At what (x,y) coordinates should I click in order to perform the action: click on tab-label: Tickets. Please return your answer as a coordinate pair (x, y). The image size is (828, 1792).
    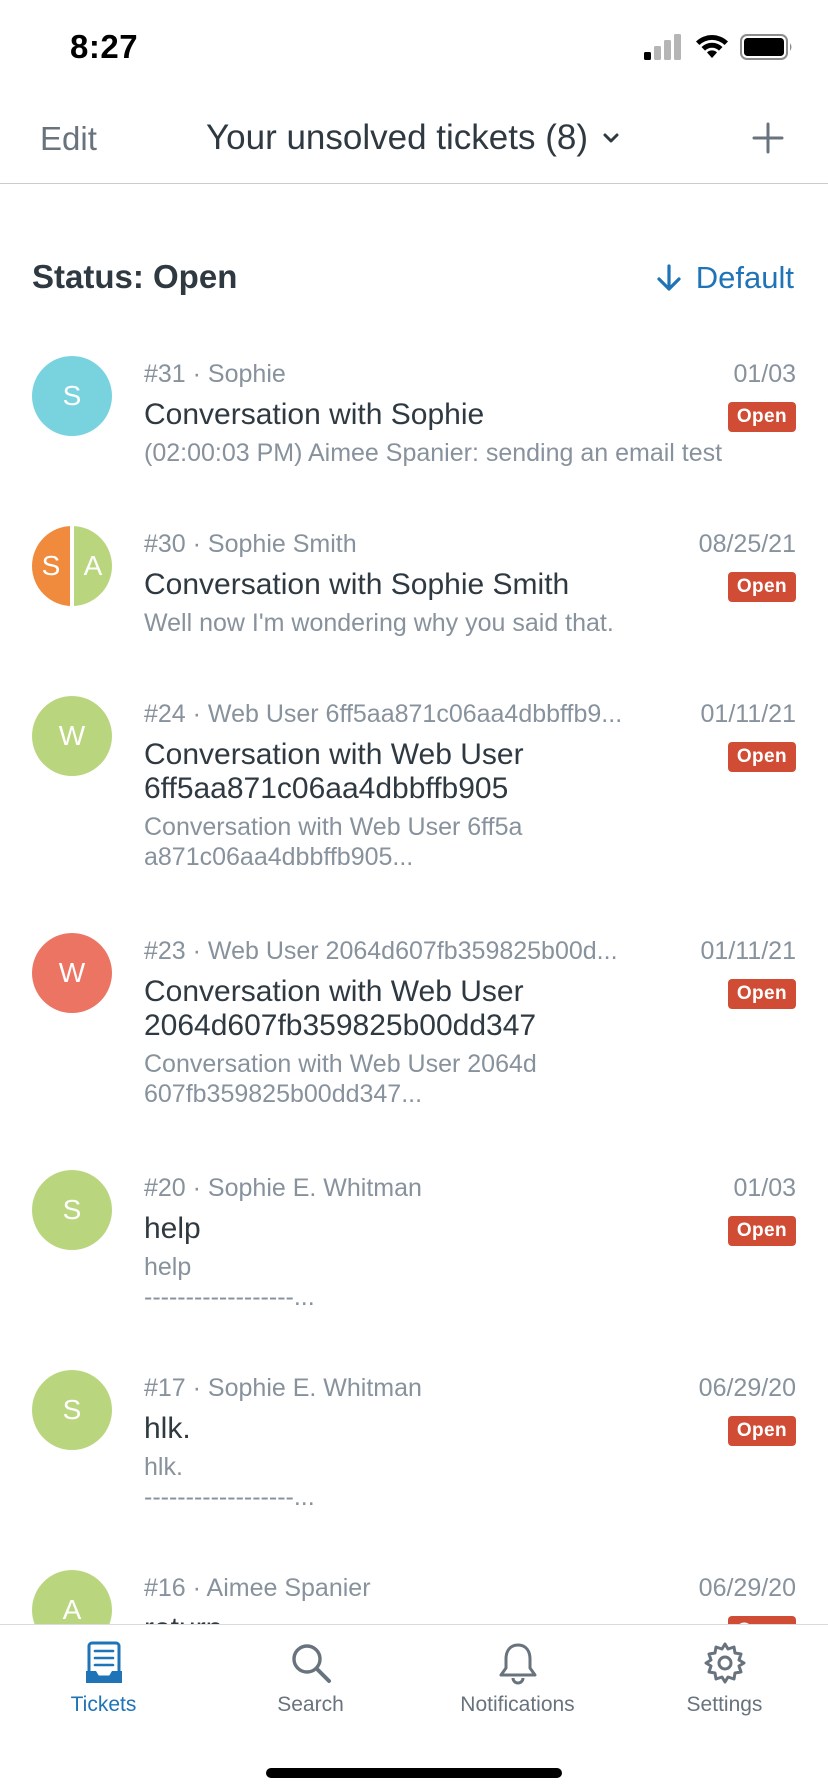
    Looking at the image, I should click on (103, 1704).